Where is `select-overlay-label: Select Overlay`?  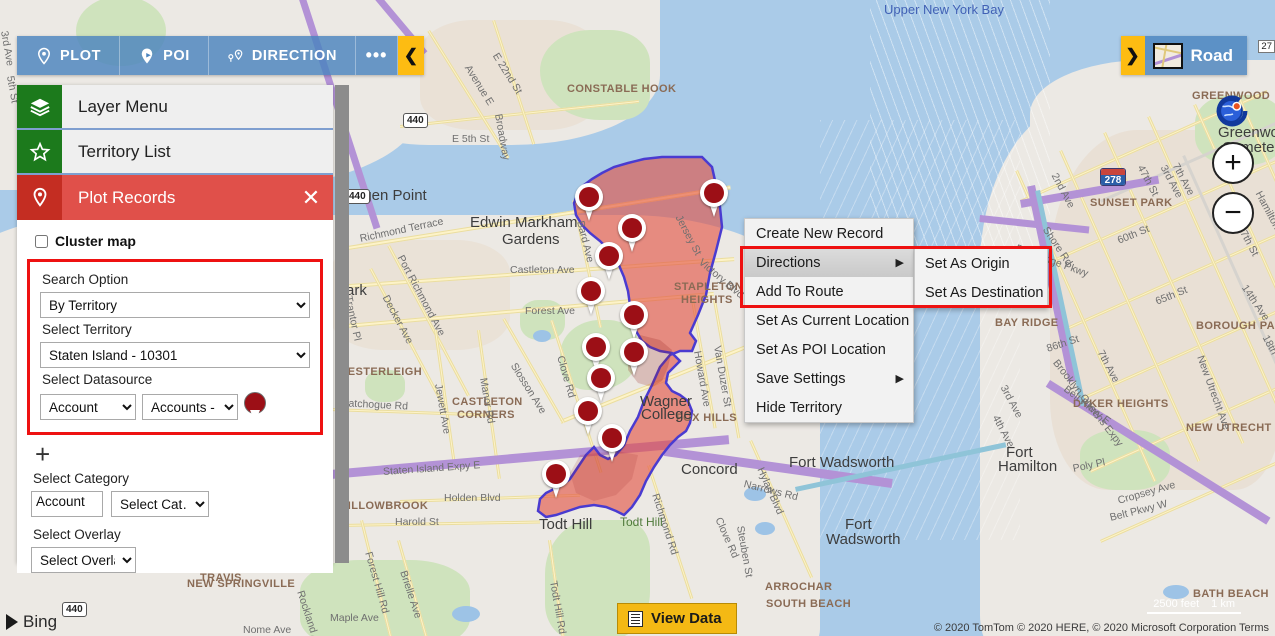
select-overlay-label: Select Overlay is located at coordinates (77, 534).